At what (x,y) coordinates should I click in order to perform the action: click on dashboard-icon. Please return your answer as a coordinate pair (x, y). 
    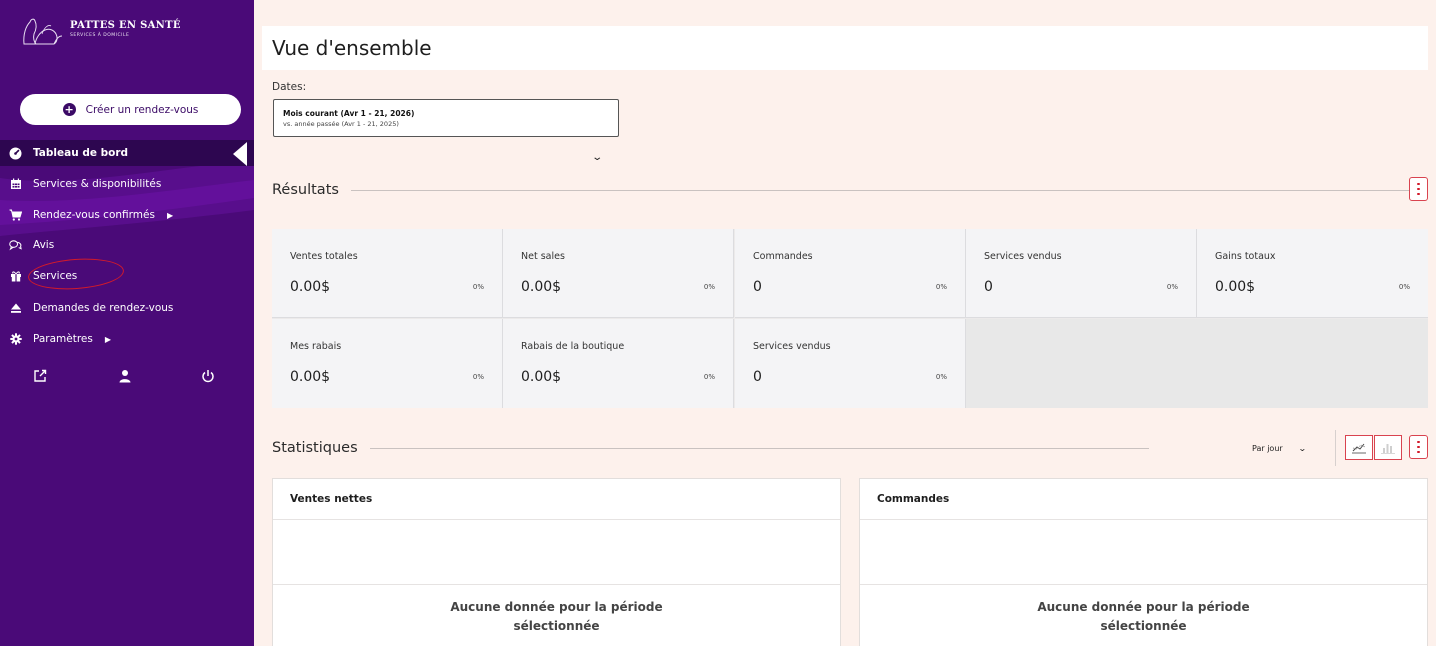
    Looking at the image, I should click on (15, 153).